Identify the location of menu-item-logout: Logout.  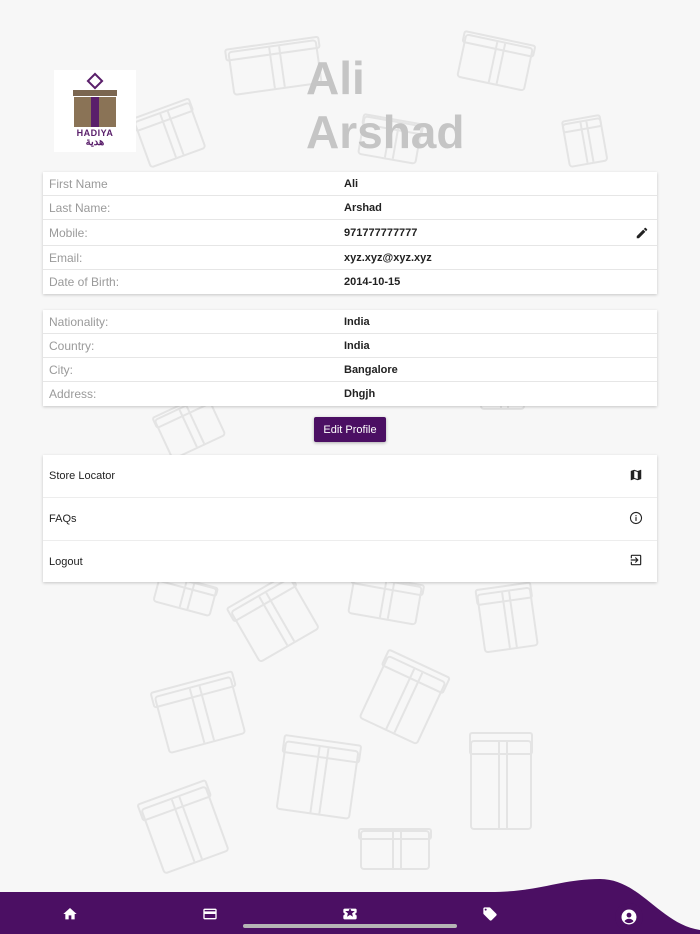
(350, 561).